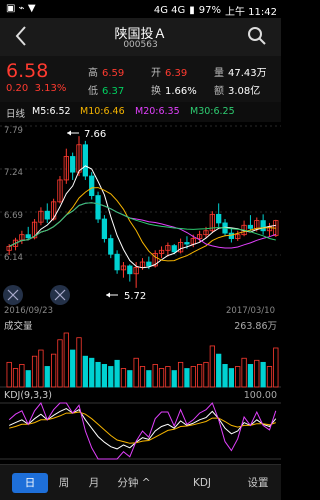 The height and width of the screenshot is (500, 320). What do you see at coordinates (17, 88) in the screenshot?
I see `change-value: 0.20` at bounding box center [17, 88].